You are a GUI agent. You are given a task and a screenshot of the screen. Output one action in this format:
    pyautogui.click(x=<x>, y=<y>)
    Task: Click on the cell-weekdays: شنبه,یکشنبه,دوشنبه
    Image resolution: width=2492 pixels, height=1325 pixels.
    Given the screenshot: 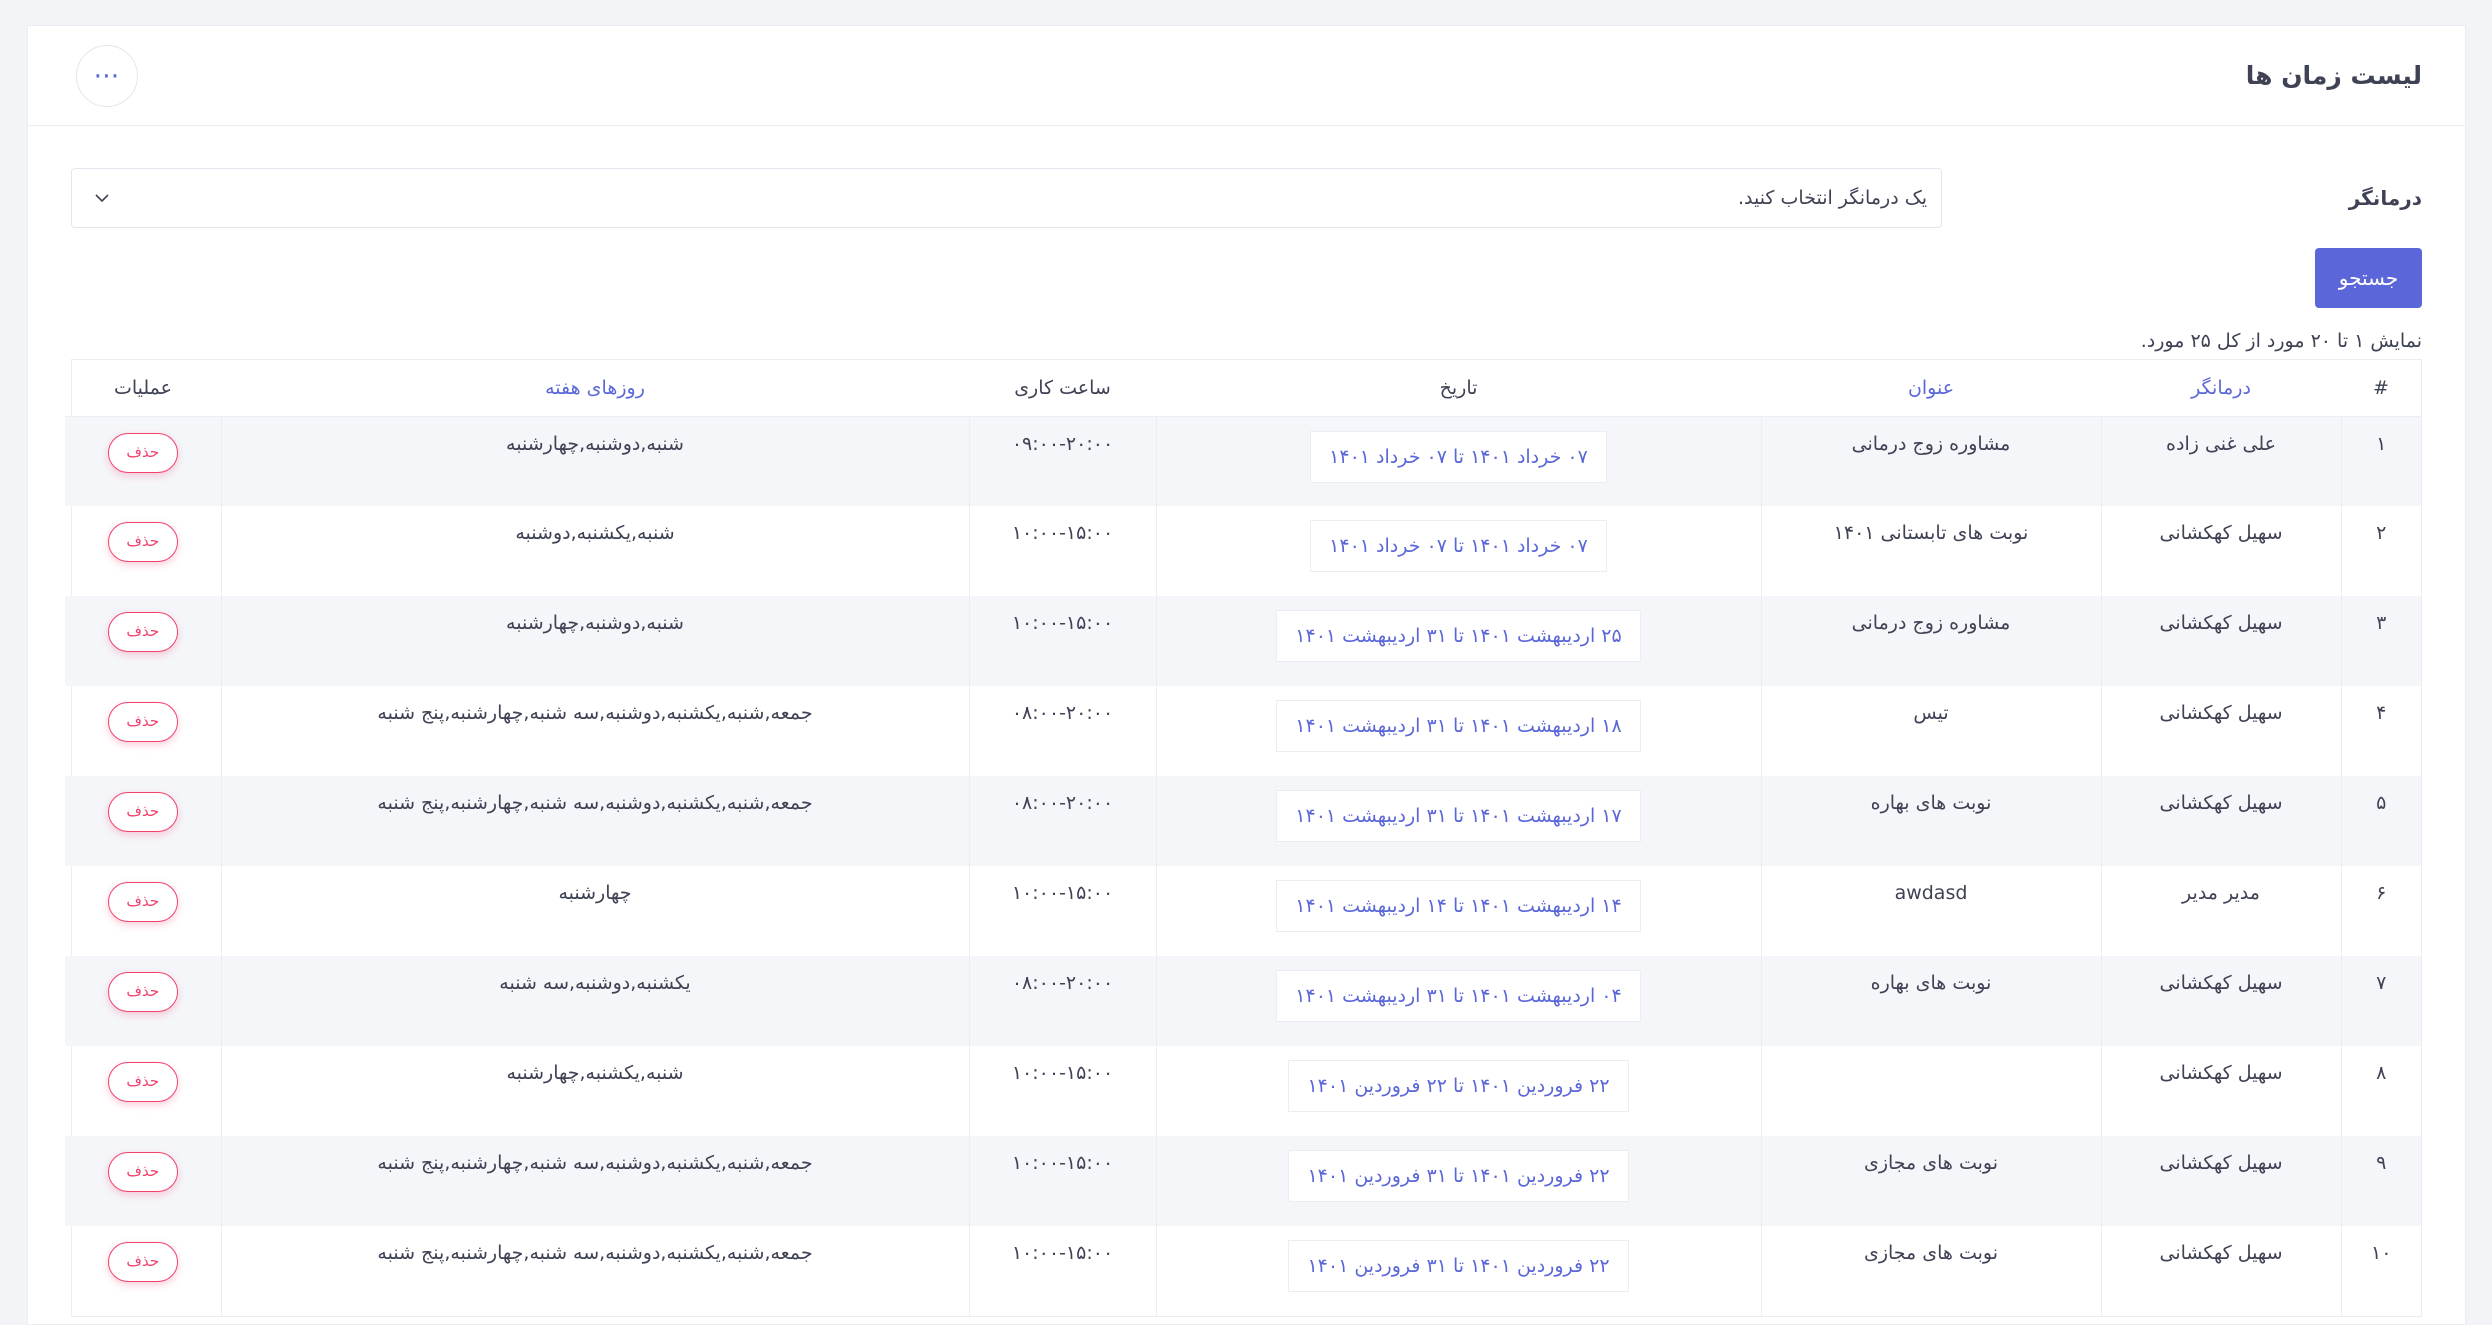 What is the action you would take?
    pyautogui.click(x=594, y=551)
    